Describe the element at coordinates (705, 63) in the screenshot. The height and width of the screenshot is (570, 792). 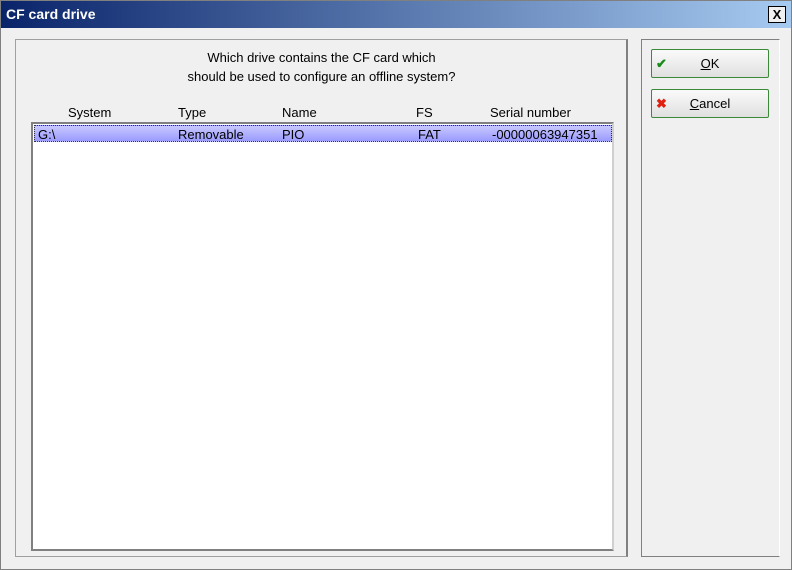
I see `ok-mnemonic: O` at that location.